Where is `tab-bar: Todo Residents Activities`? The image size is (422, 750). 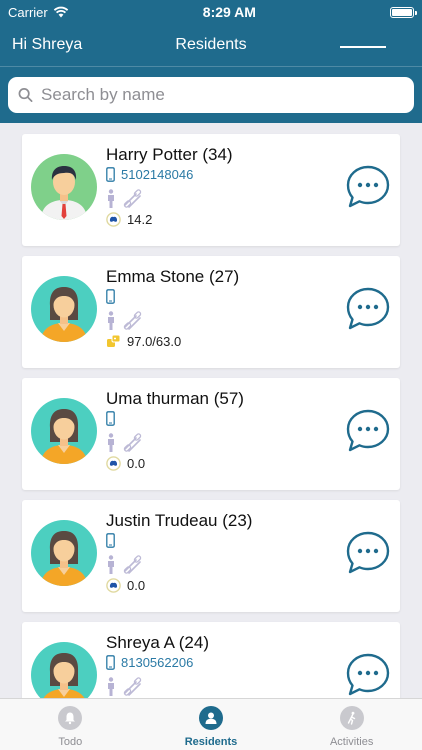 tab-bar: Todo Residents Activities is located at coordinates (211, 724).